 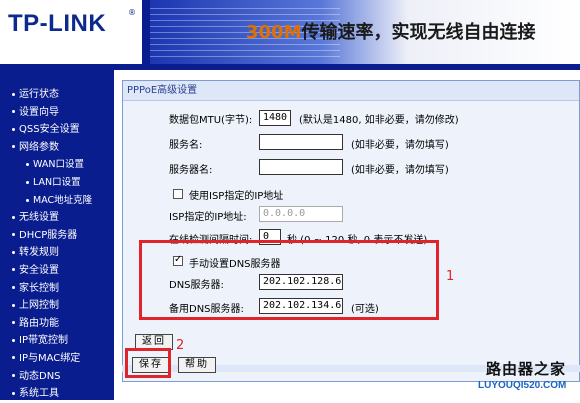 I want to click on sidebar-item: MAC地址克隆, so click(x=52, y=201).